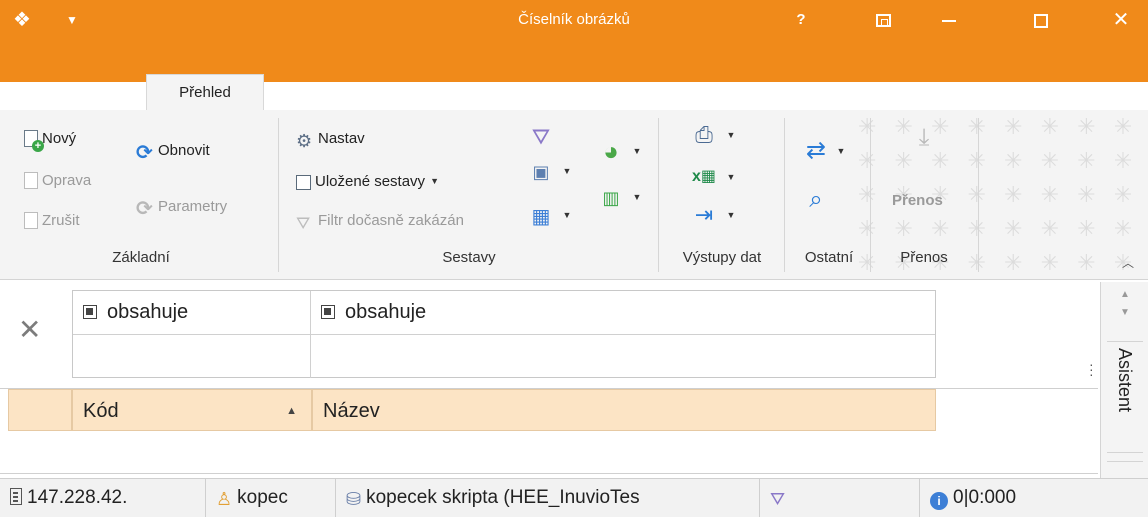  Describe the element at coordinates (704, 215) in the screenshot. I see `export-icon: ⇥` at that location.